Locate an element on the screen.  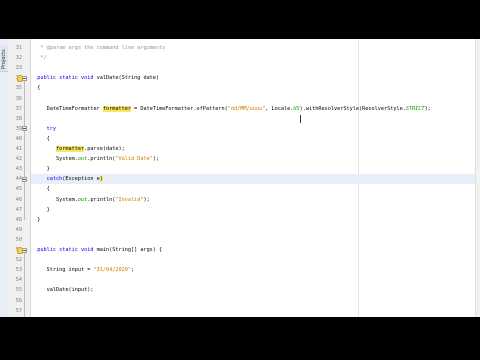
code-token: "Valid Date" is located at coordinates (134, 159).